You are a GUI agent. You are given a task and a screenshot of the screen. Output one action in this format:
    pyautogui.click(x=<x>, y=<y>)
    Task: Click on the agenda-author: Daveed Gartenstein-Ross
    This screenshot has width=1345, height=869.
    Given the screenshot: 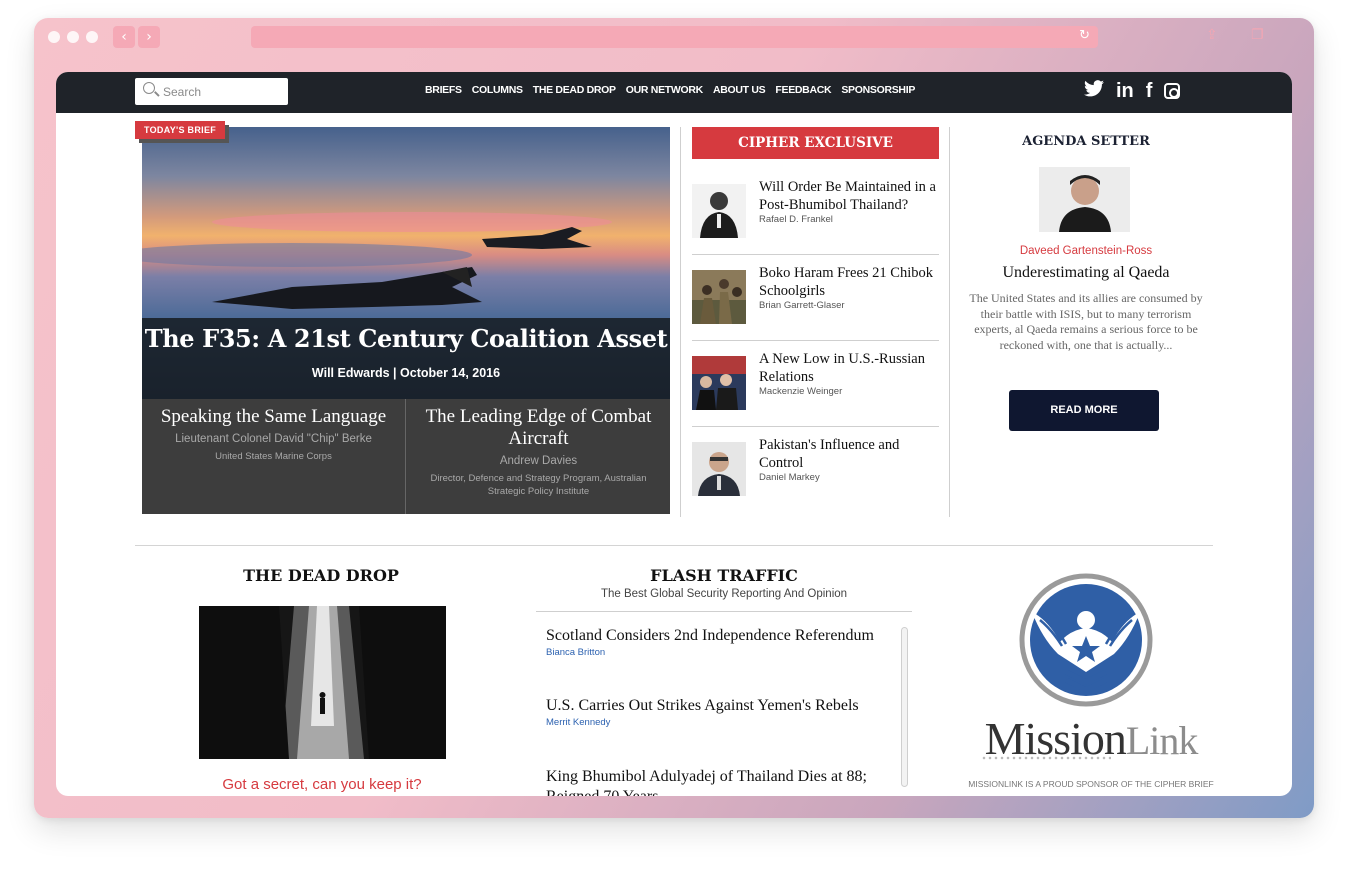 What is the action you would take?
    pyautogui.click(x=1086, y=251)
    